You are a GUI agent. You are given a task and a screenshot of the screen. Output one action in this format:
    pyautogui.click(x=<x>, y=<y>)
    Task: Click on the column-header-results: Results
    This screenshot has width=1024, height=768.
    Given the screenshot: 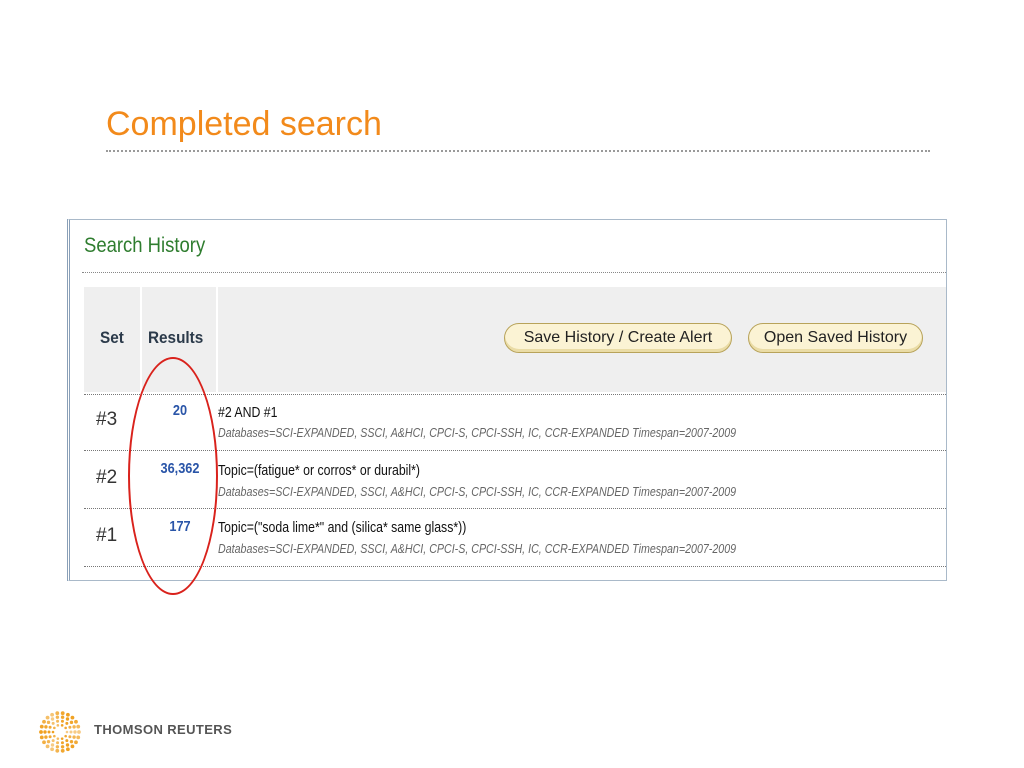 What is the action you would take?
    pyautogui.click(x=176, y=337)
    